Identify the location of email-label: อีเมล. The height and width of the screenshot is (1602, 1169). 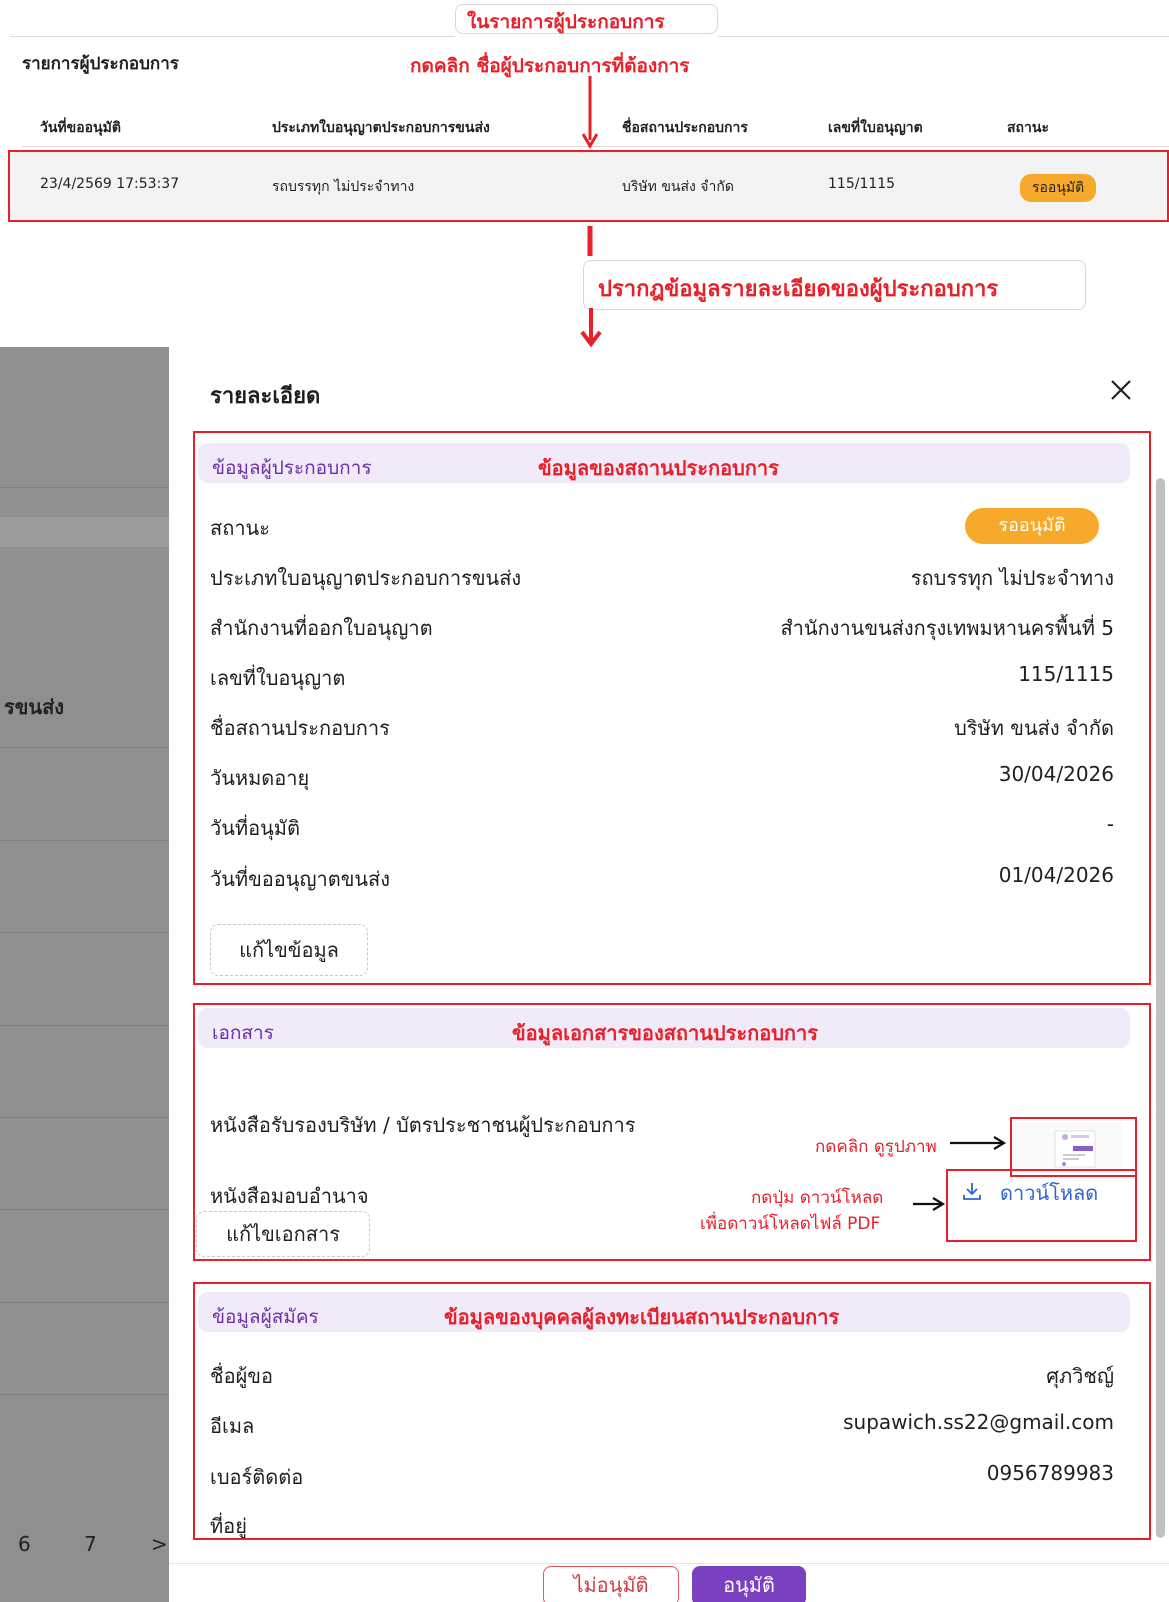
(232, 1426).